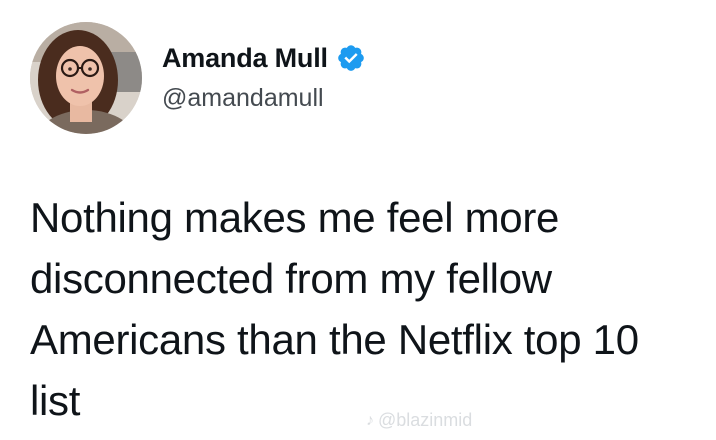  I want to click on watermark-text: @blazinmid, so click(425, 420).